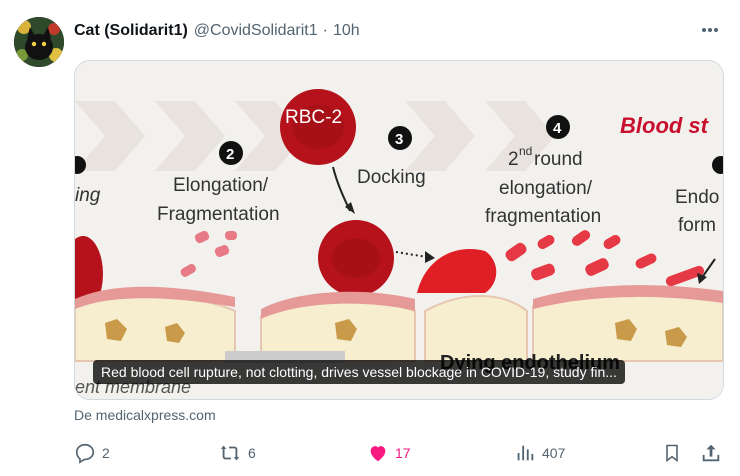  Describe the element at coordinates (346, 31) in the screenshot. I see `timestamp: 10h` at that location.